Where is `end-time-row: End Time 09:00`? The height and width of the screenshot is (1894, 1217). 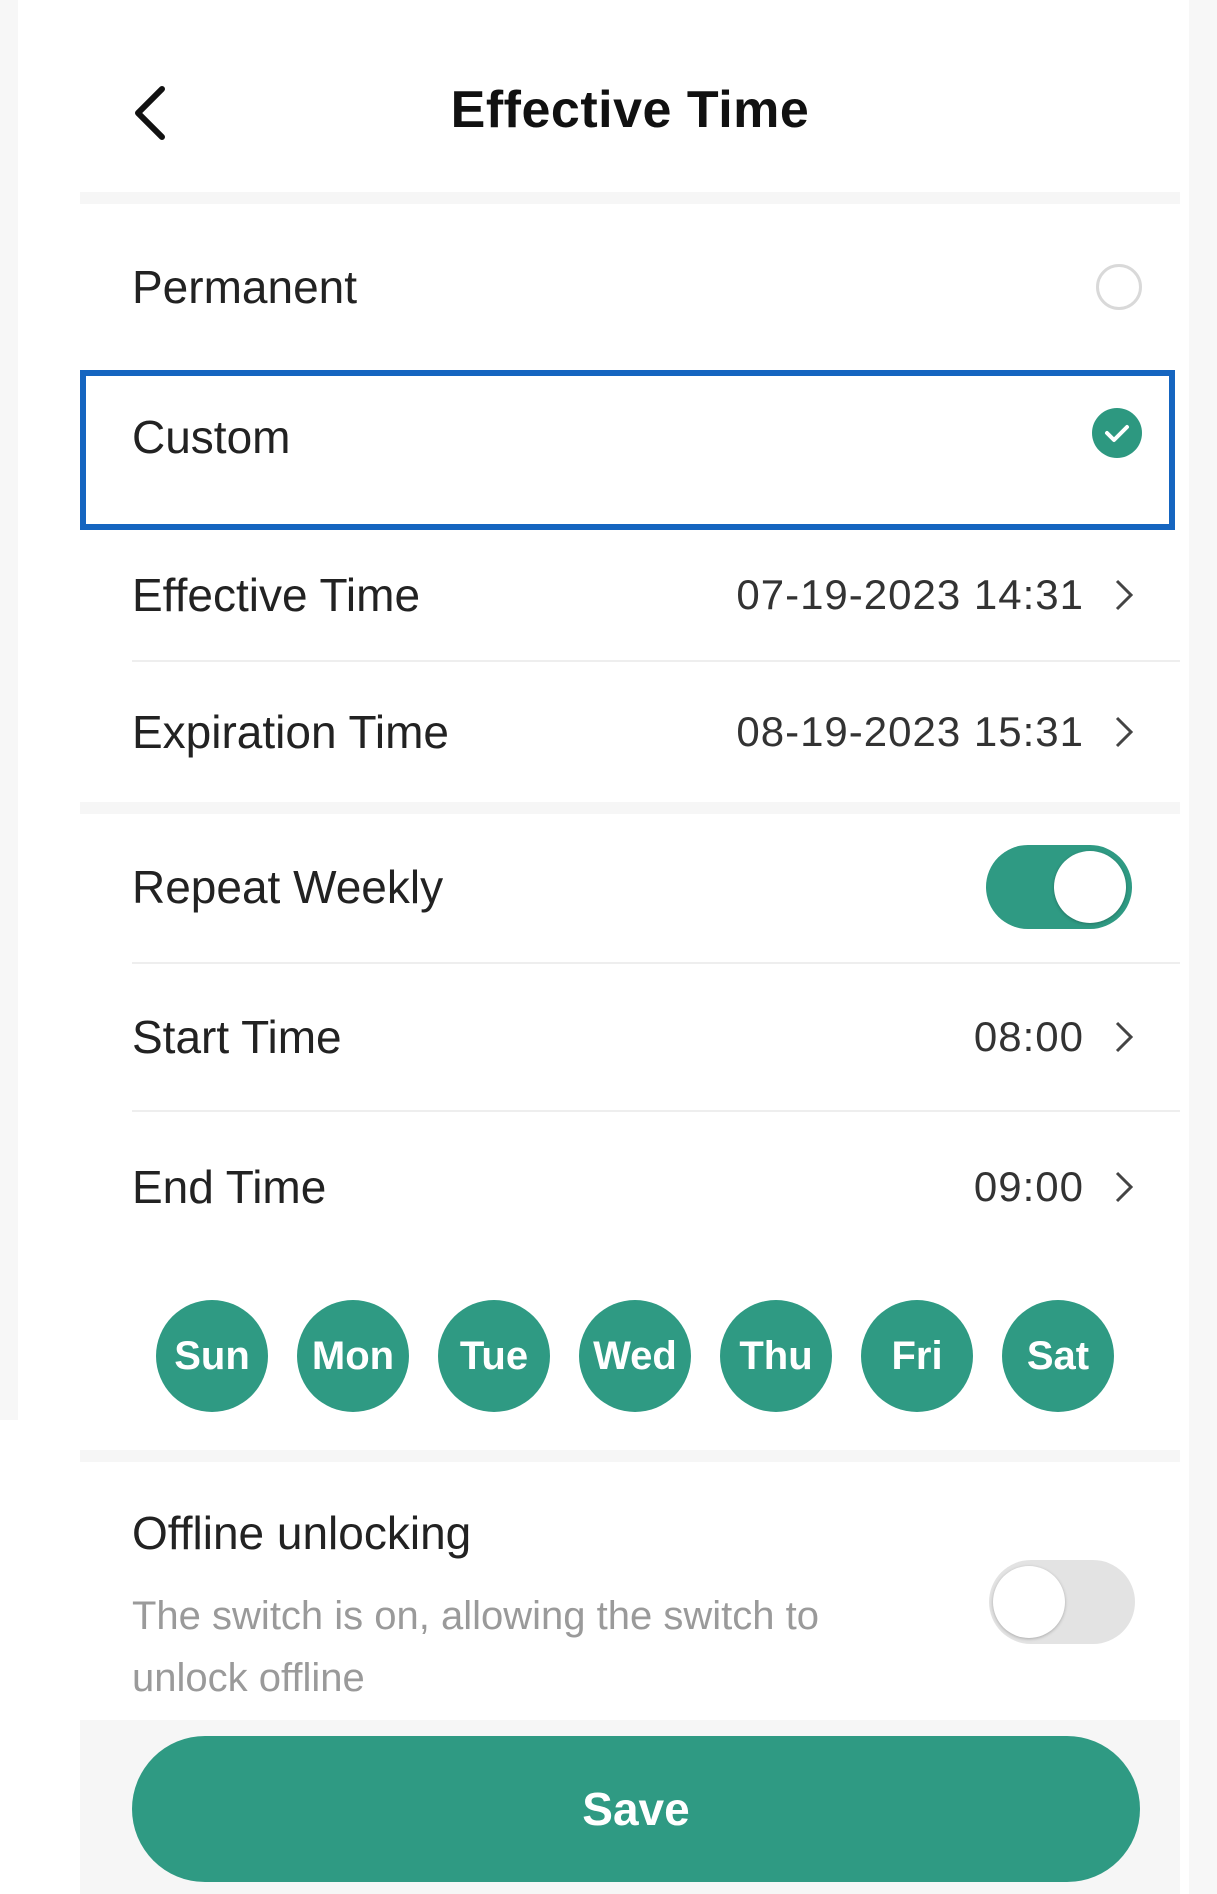 end-time-row: End Time 09:00 is located at coordinates (630, 1187).